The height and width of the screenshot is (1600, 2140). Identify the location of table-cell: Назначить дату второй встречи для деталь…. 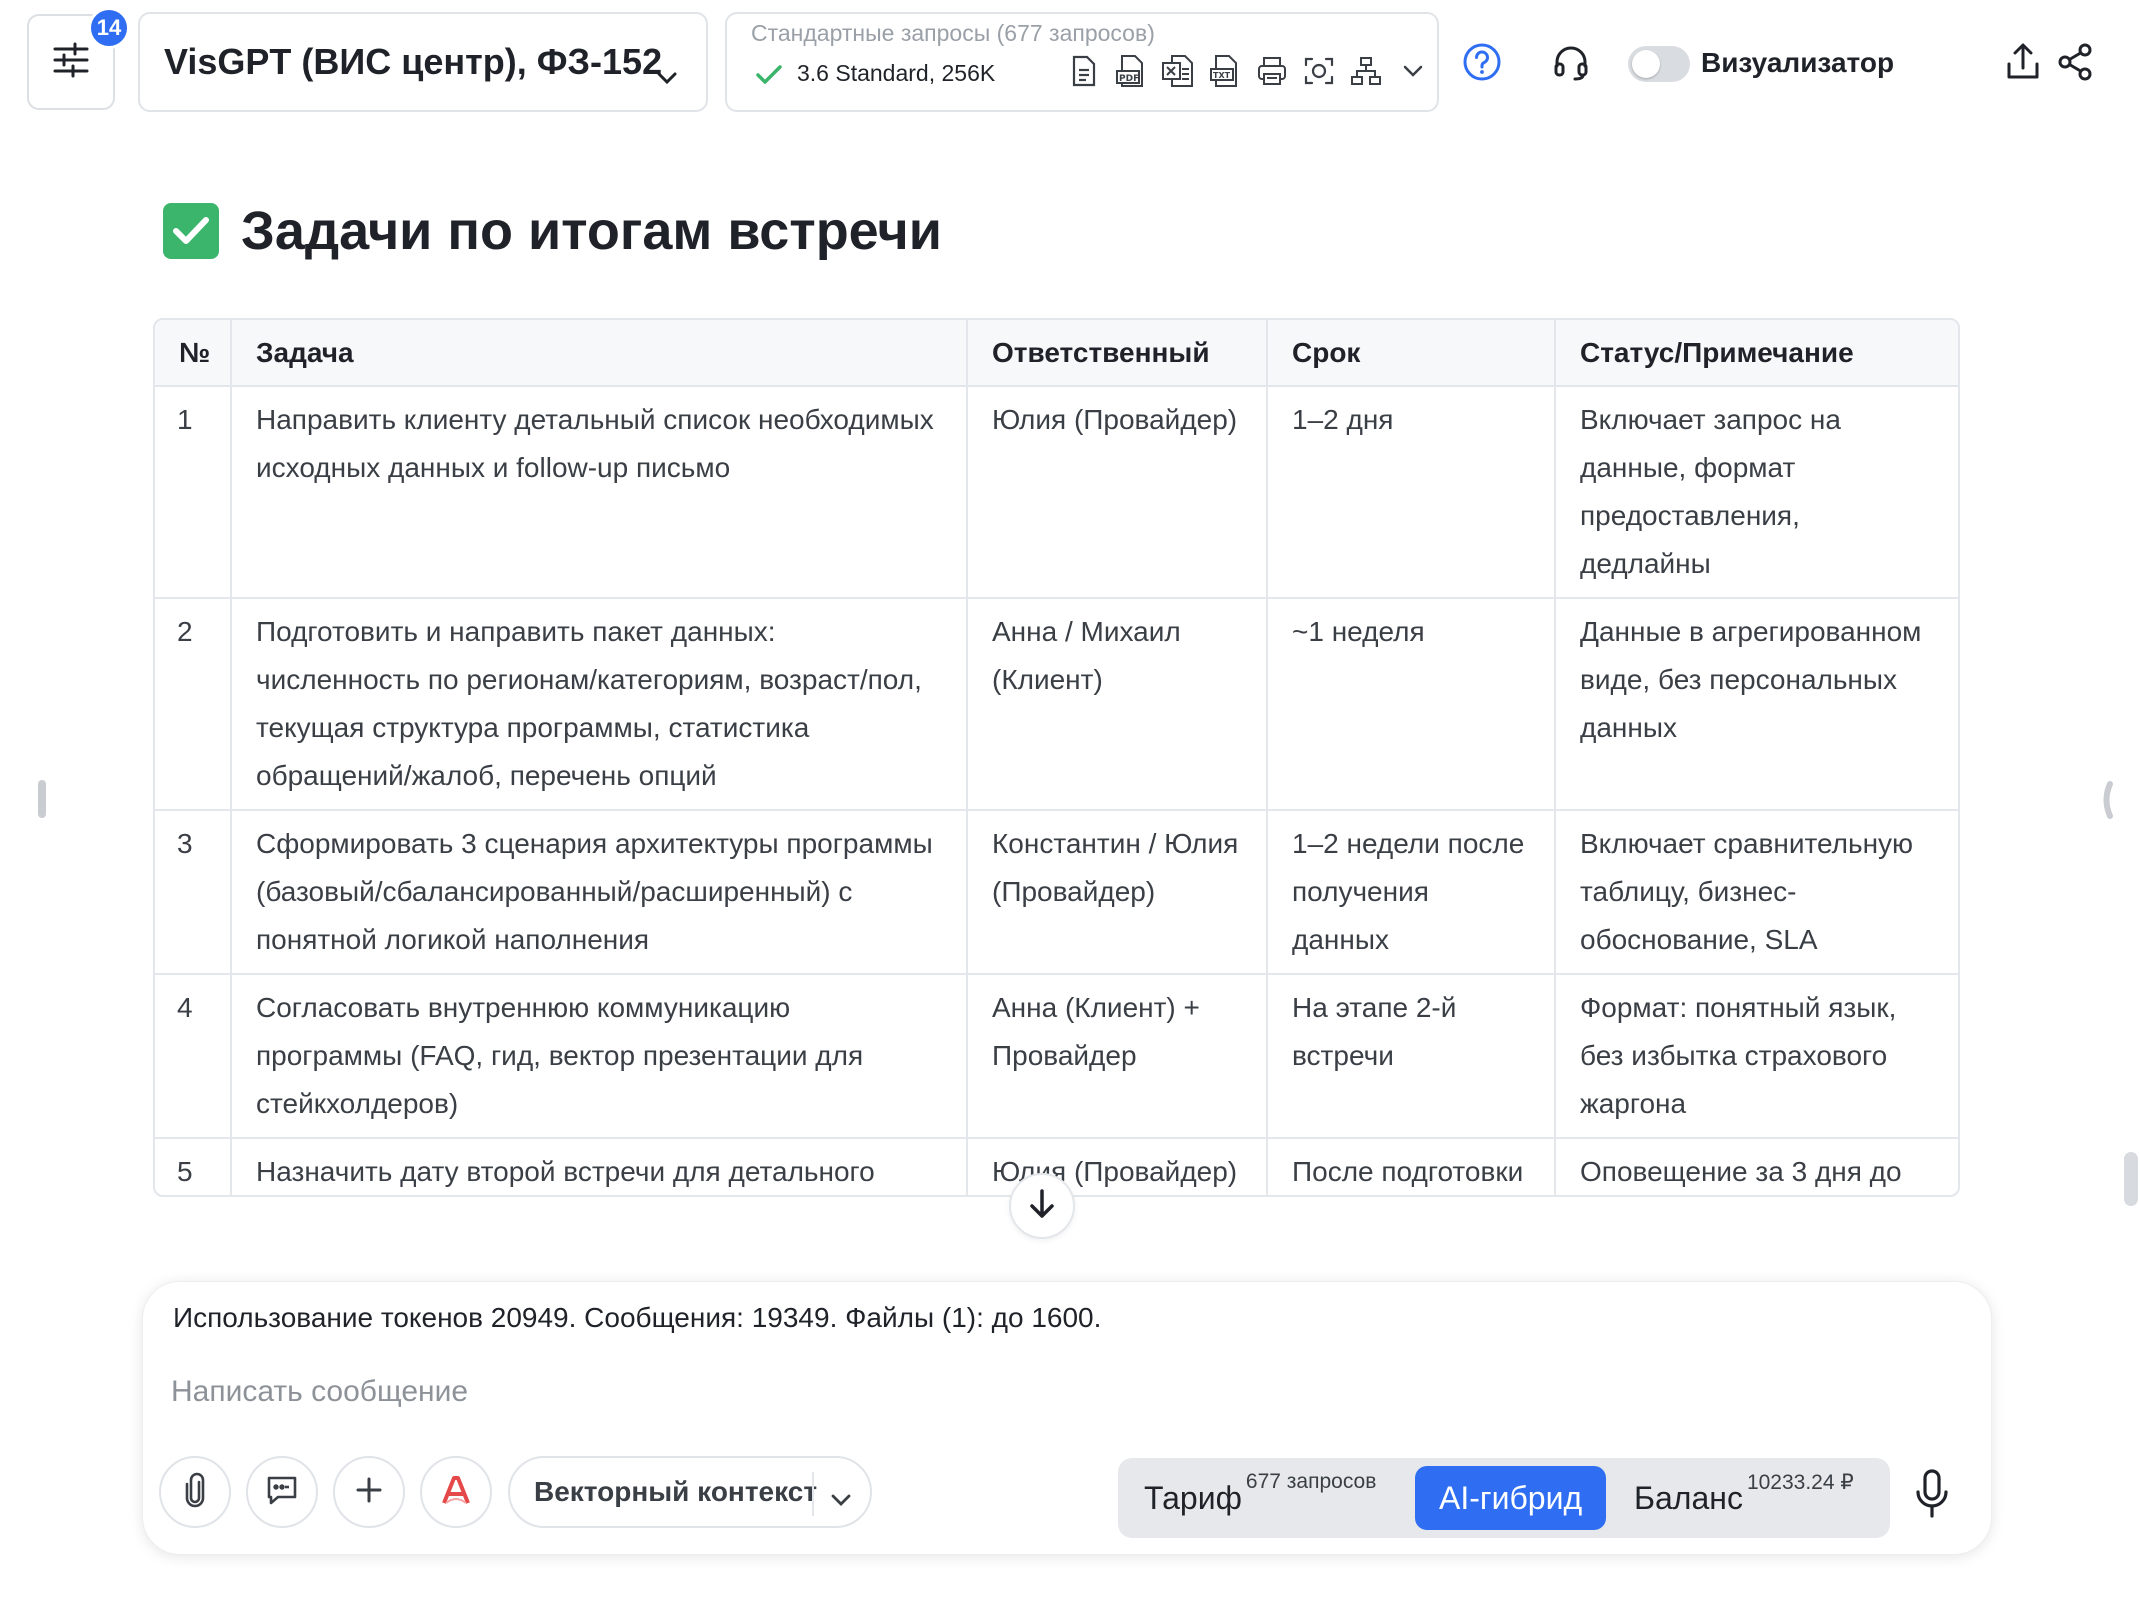
(599, 1166).